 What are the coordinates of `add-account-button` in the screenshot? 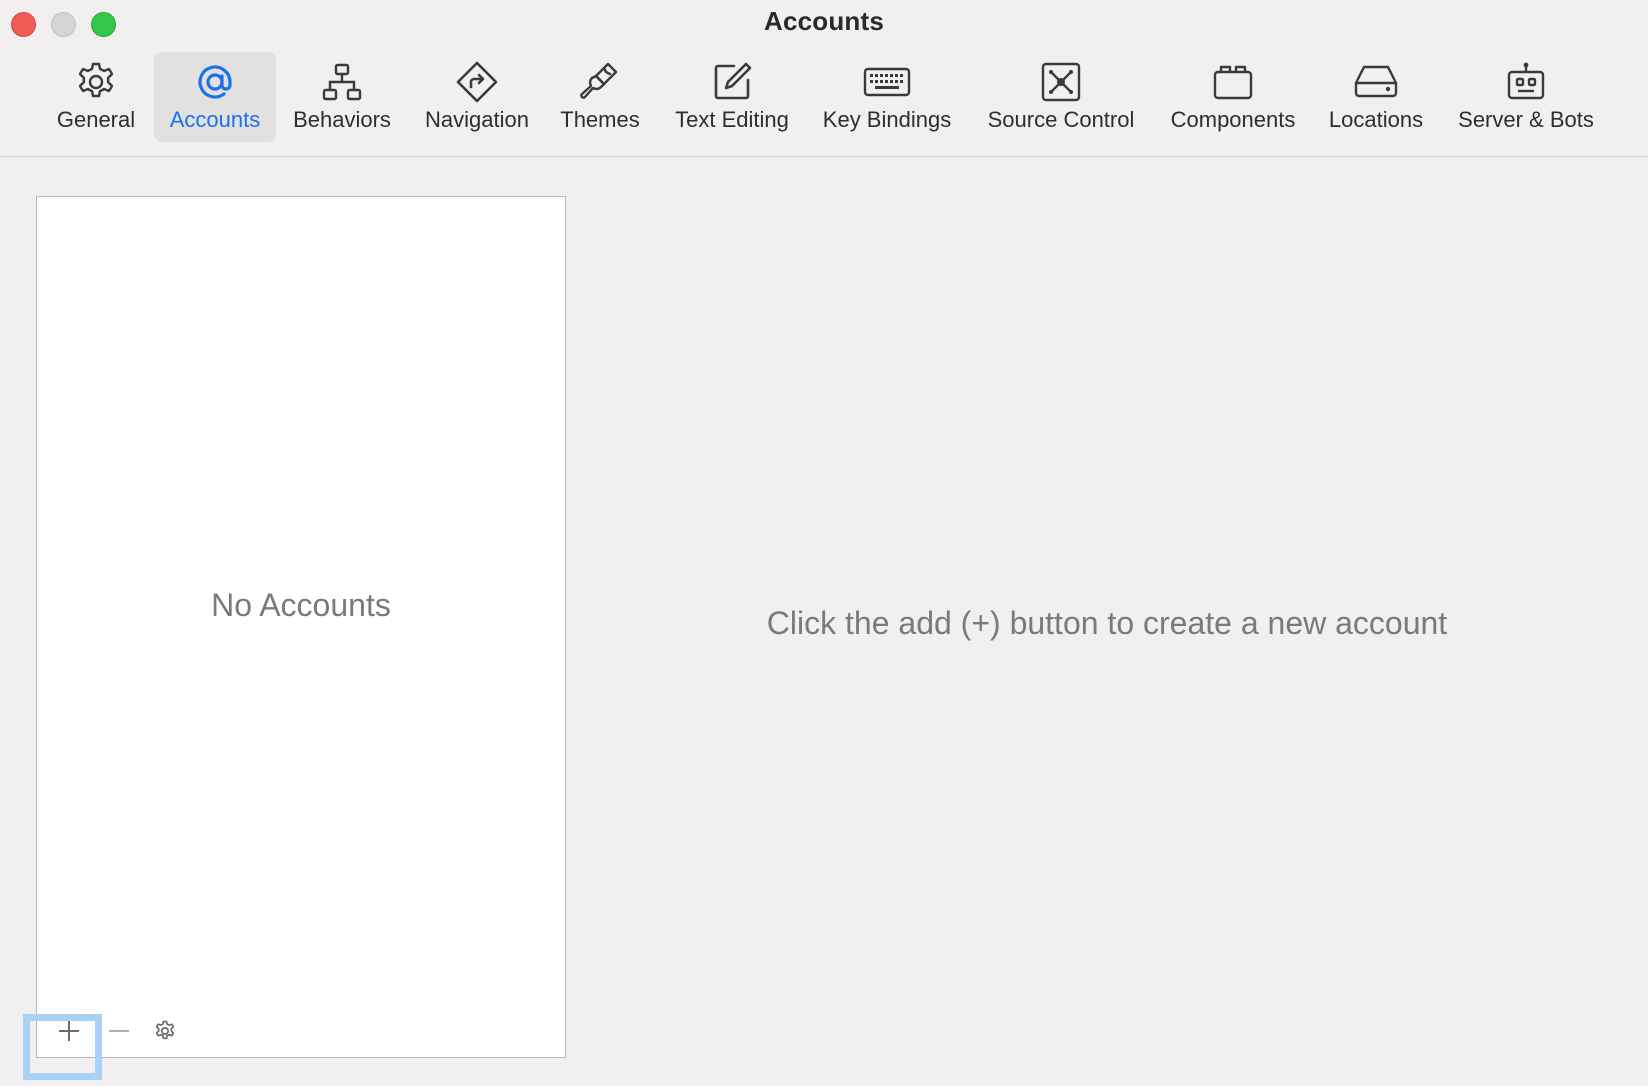 It's located at (69, 1033).